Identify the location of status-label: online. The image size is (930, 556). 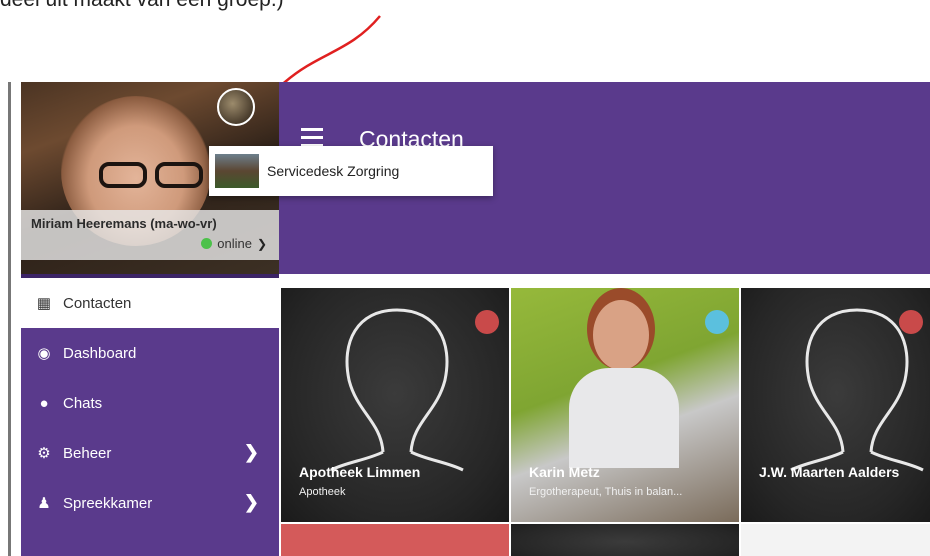
(234, 243).